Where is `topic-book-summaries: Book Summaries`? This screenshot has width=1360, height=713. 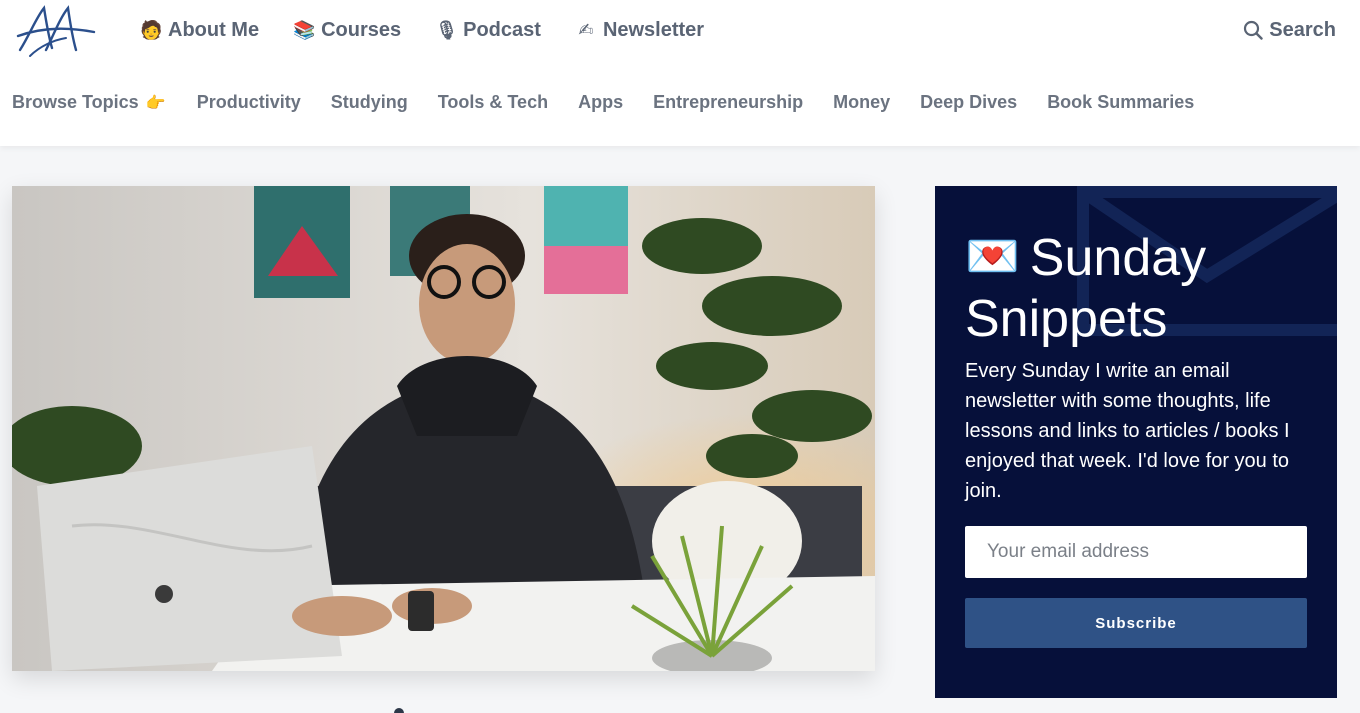 topic-book-summaries: Book Summaries is located at coordinates (1120, 102).